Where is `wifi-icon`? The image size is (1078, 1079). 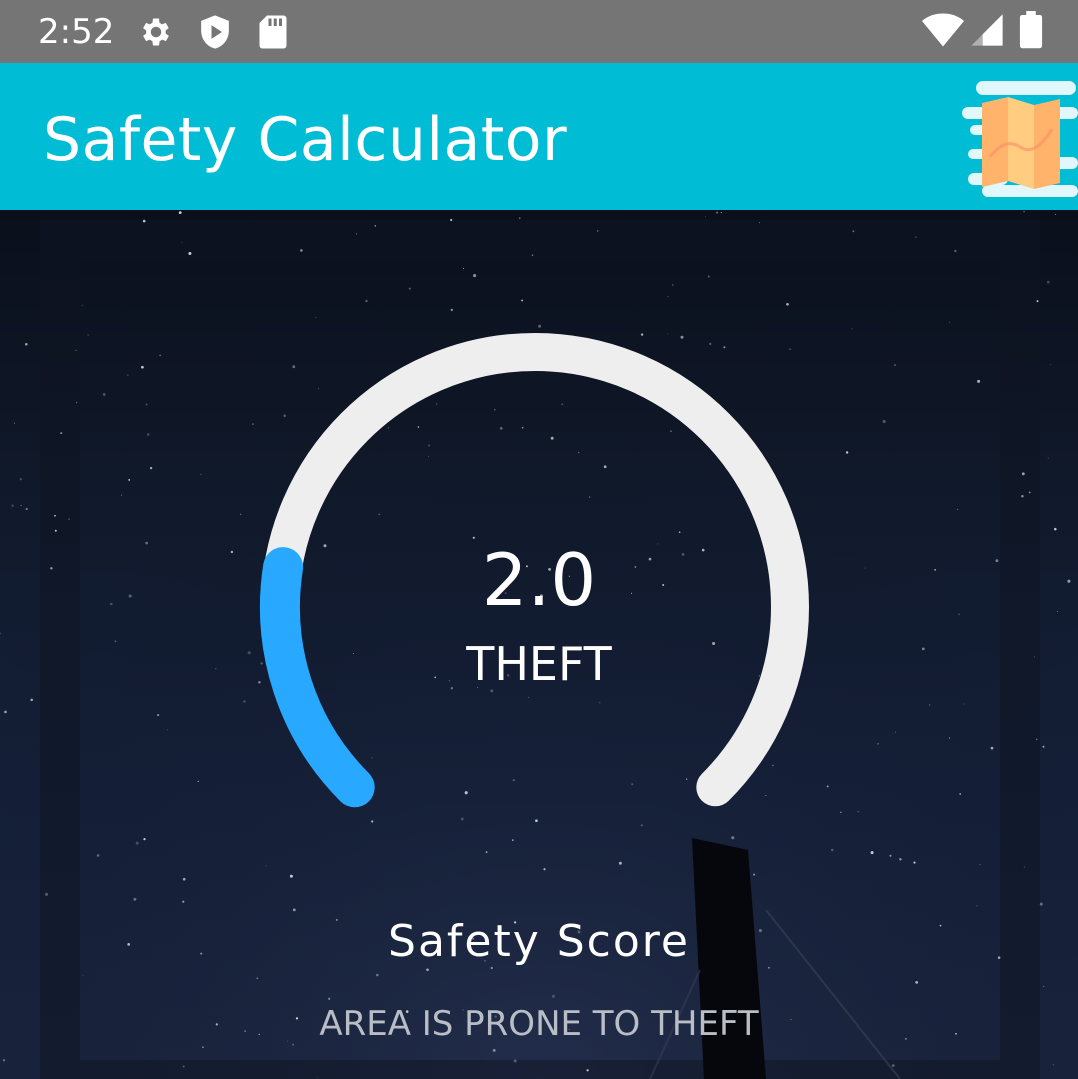
wifi-icon is located at coordinates (943, 30).